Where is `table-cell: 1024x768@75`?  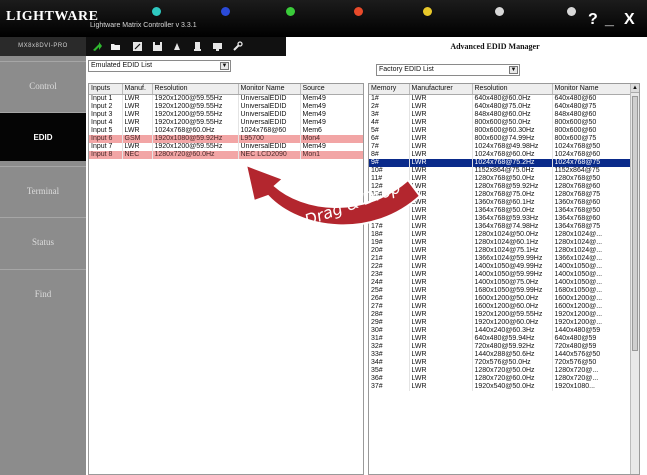 table-cell: 1024x768@75 is located at coordinates (592, 162).